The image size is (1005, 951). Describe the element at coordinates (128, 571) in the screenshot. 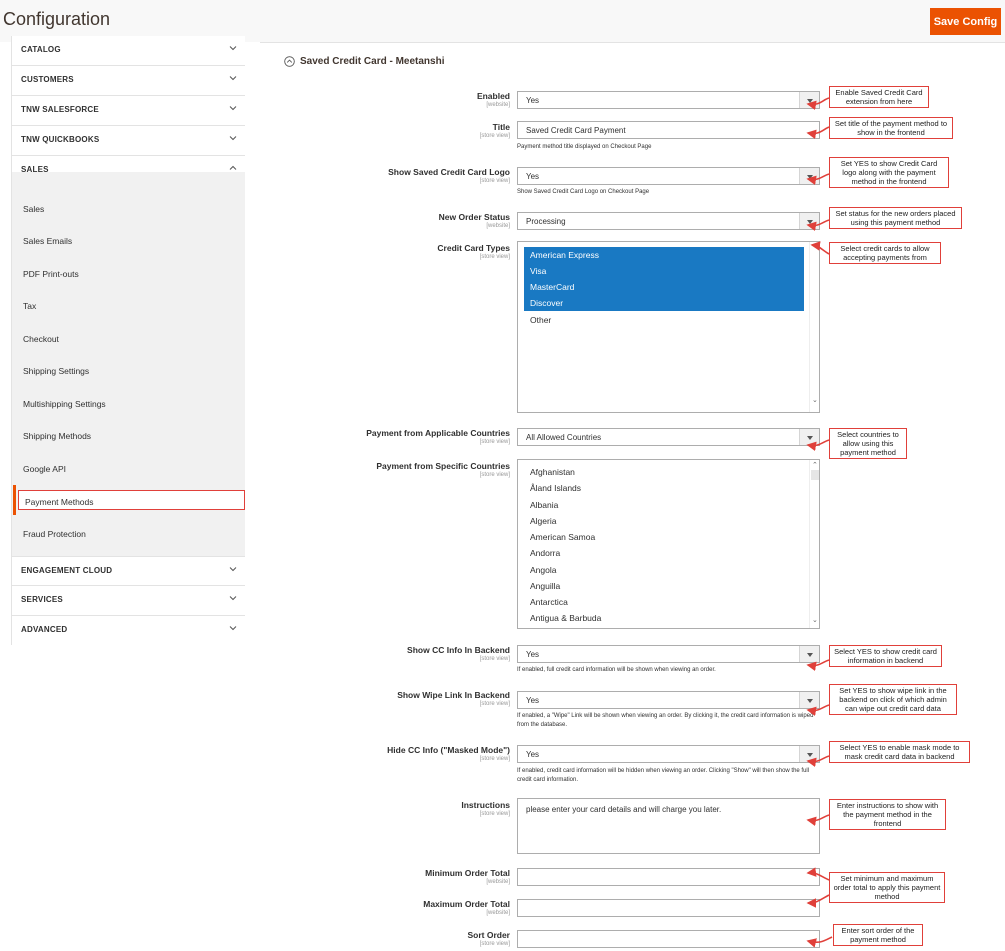

I see `sidebar-section-engagement-cloud: ENGAGEMENT CLOUD` at that location.